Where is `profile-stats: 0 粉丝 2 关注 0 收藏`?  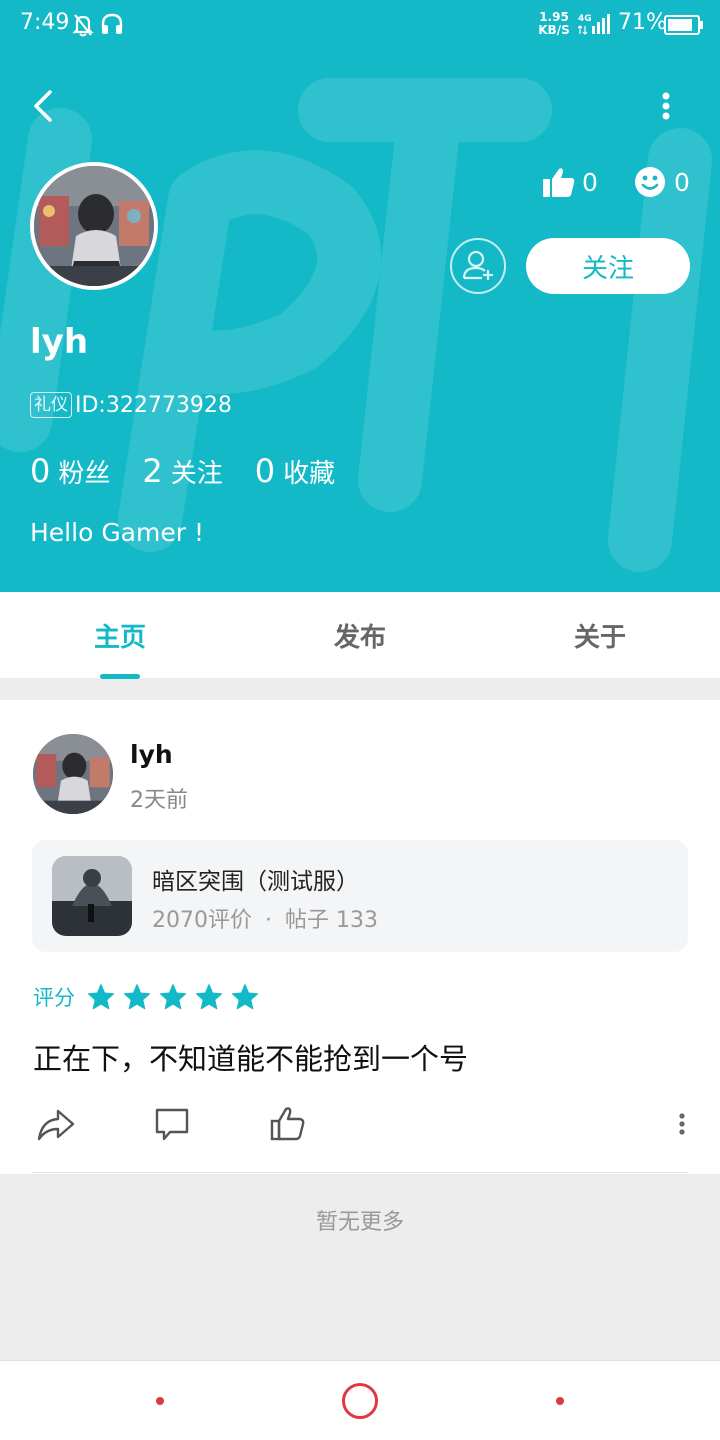
profile-stats: 0 粉丝 2 关注 0 收藏 is located at coordinates (198, 471).